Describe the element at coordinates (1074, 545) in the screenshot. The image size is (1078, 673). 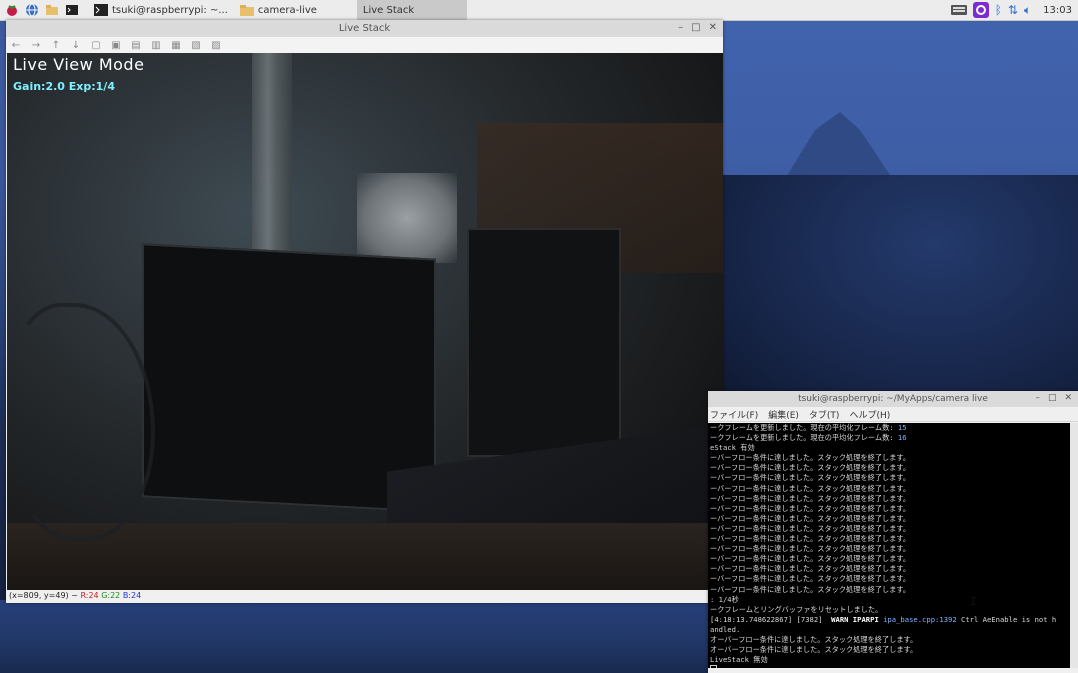
I see `terminal-scrollbar` at that location.